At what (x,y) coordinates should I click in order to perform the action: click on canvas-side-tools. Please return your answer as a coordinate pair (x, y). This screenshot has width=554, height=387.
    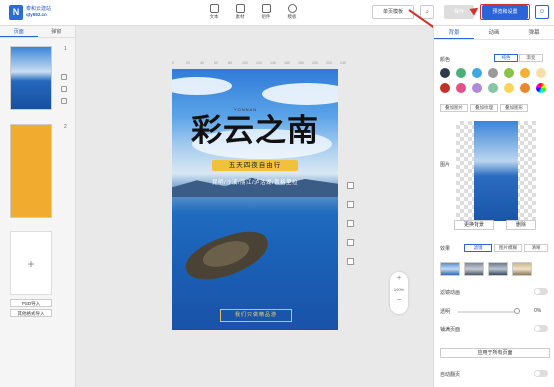
    Looking at the image, I should click on (351, 229).